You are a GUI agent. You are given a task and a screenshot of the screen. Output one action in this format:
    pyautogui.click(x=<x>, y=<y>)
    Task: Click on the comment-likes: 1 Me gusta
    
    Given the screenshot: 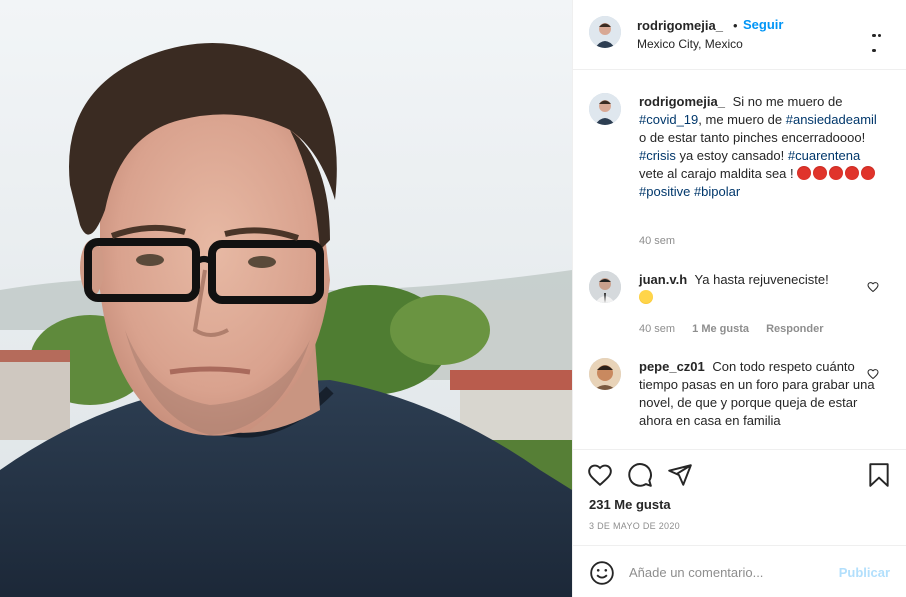 What is the action you would take?
    pyautogui.click(x=720, y=329)
    